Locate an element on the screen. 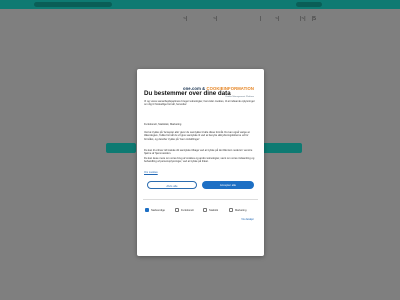 The height and width of the screenshot is (300, 400). nav-item-5: |~| is located at coordinates (303, 19).